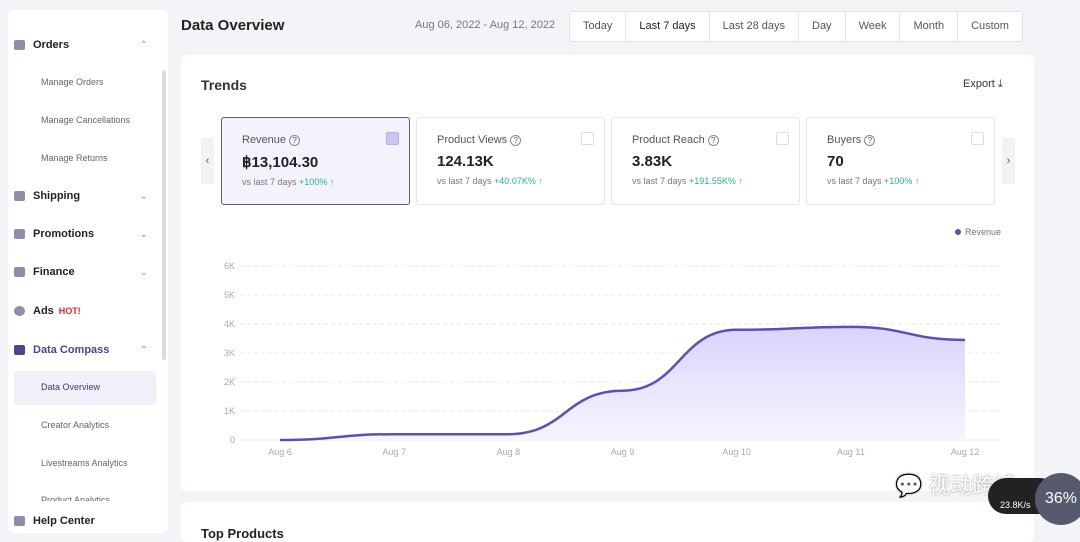 This screenshot has width=1080, height=542. Describe the element at coordinates (509, 452) in the screenshot. I see `x-tick-label: Aug 8` at that location.